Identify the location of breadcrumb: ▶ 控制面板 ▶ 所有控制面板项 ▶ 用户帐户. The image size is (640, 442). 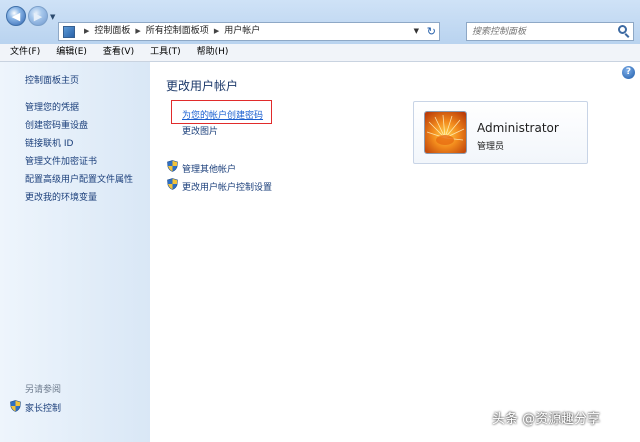
(161, 31).